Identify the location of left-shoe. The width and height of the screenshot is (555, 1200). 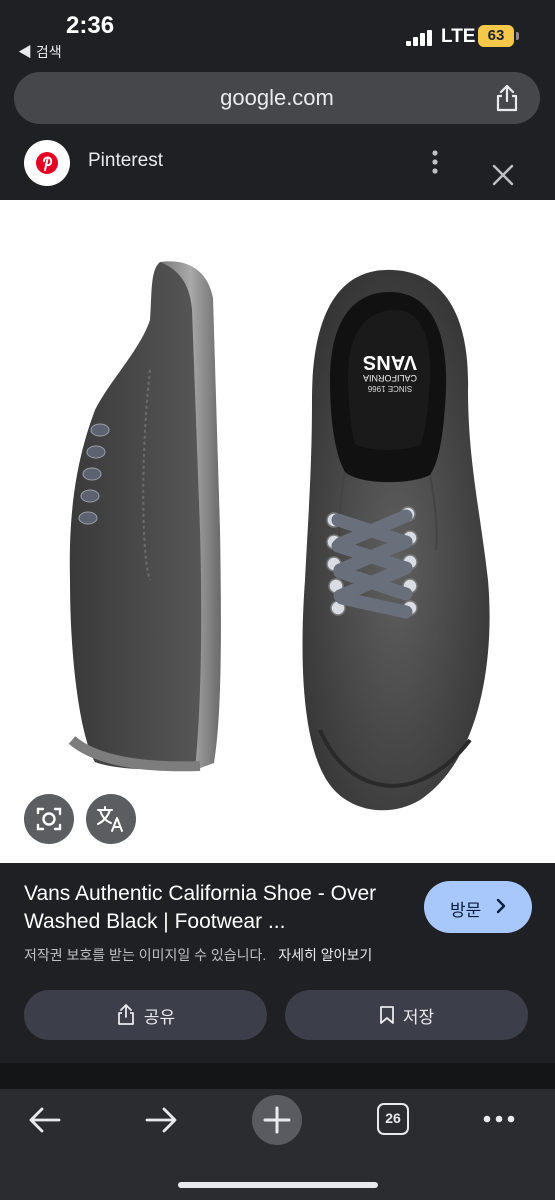
(144, 516).